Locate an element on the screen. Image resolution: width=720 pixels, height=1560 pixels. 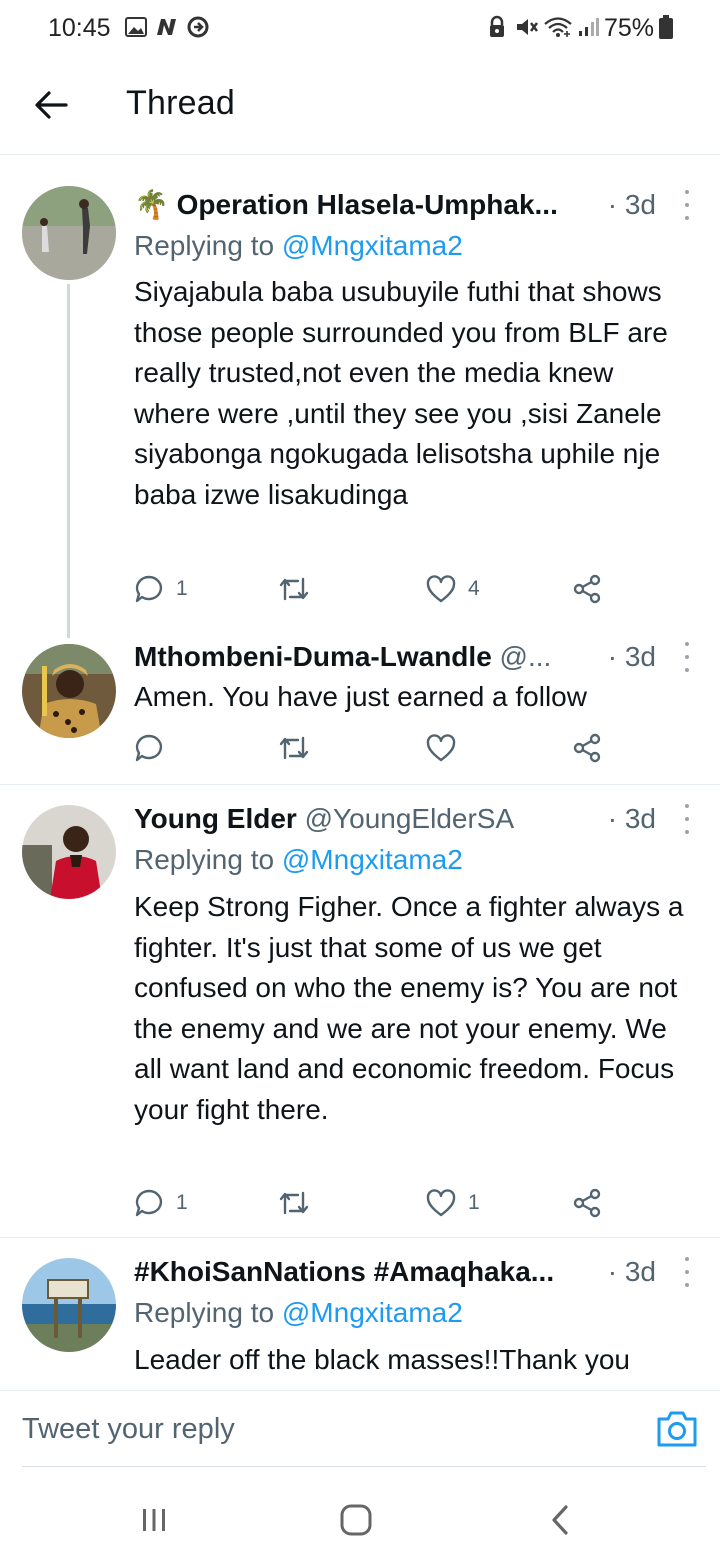
like-button is located at coordinates (447, 748).